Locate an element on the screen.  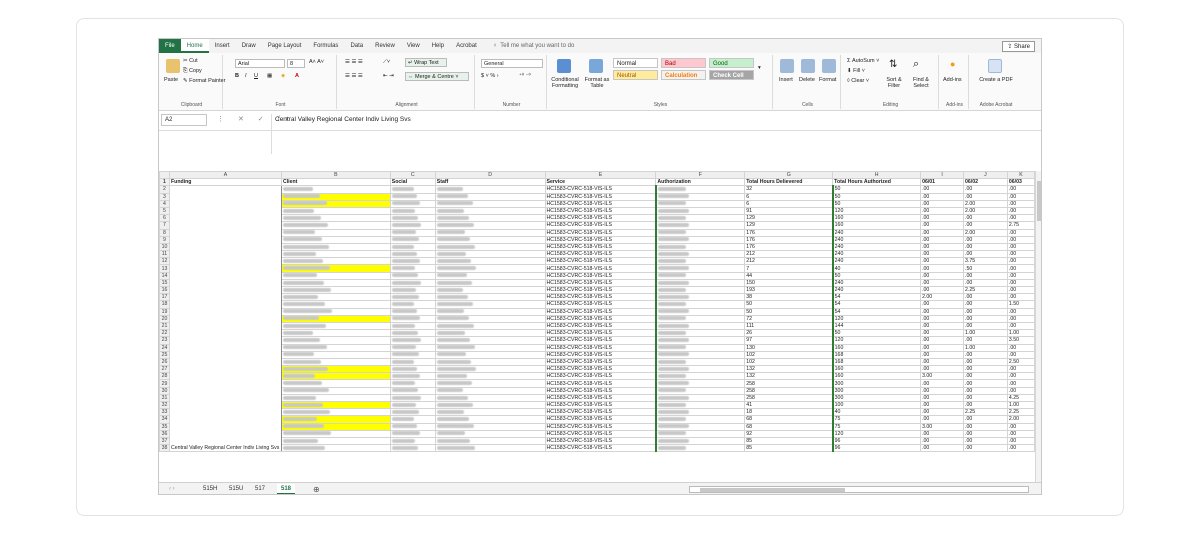
day-0603-cell: 3.50 is located at coordinates (1020, 340).